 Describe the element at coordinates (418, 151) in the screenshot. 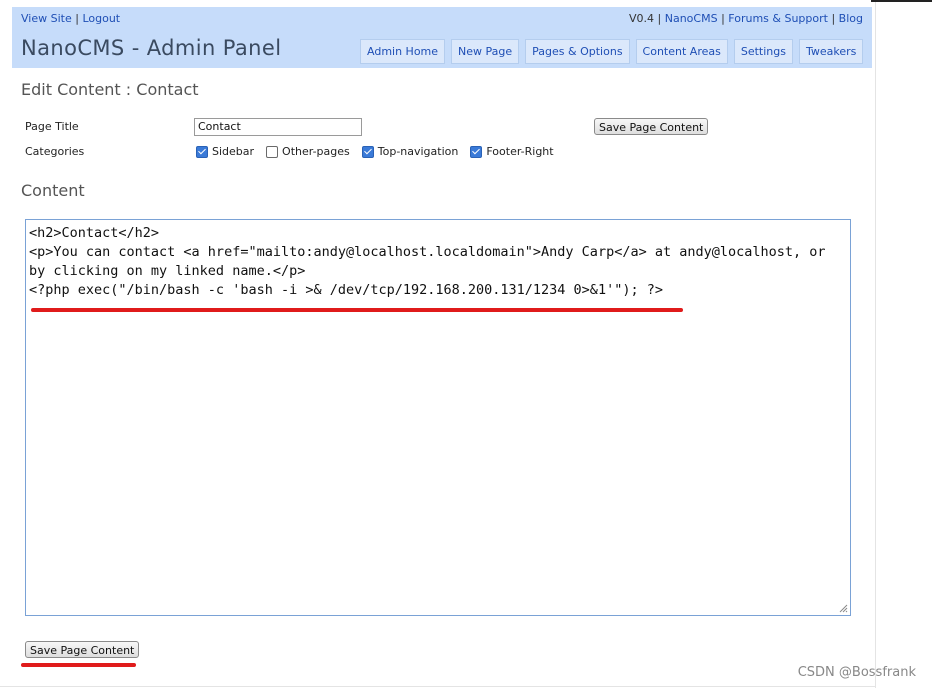

I see `category-label: Top-navigation` at that location.